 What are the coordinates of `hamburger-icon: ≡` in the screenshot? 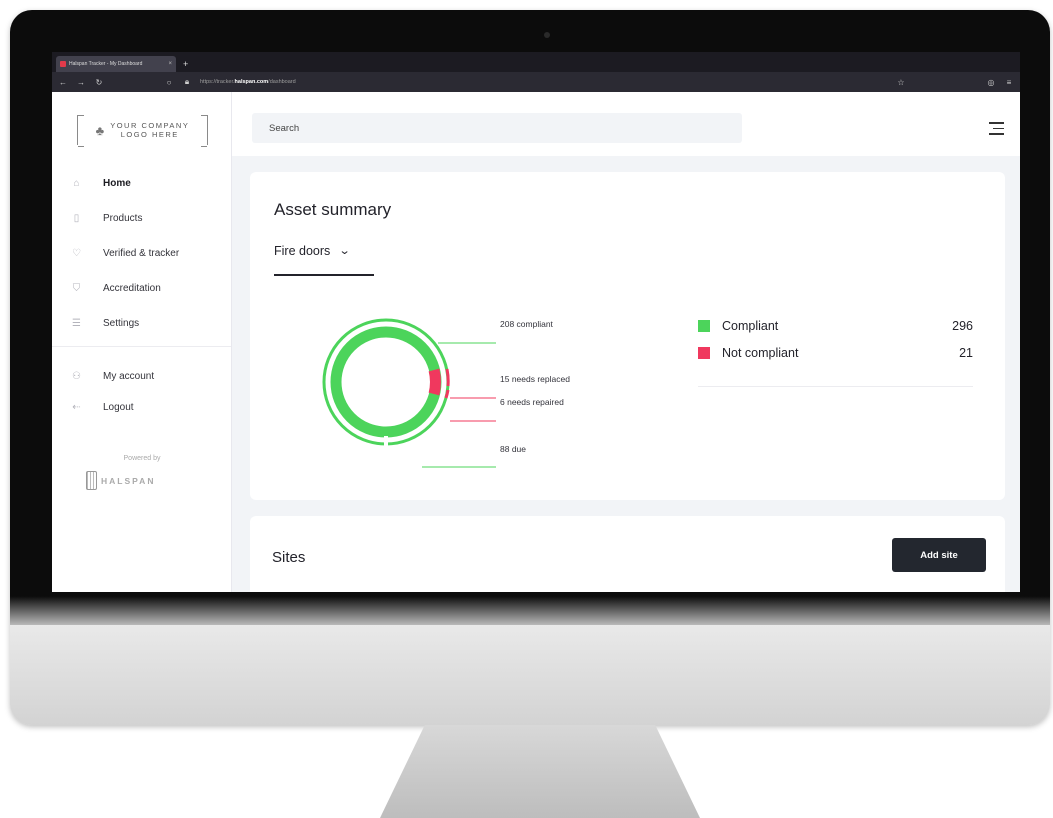 It's located at (1009, 82).